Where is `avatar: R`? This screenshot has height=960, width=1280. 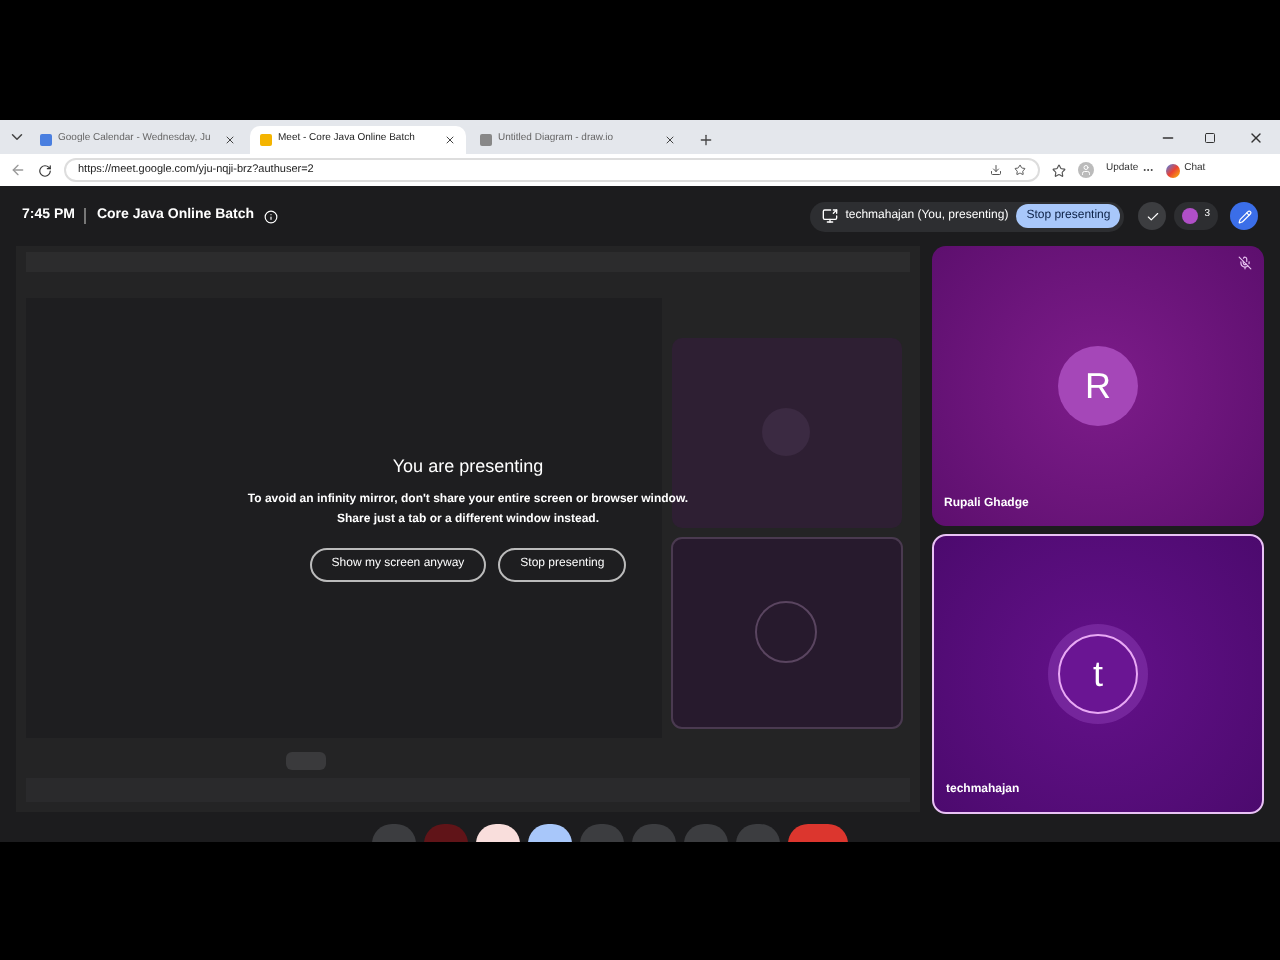
avatar: R is located at coordinates (1098, 386).